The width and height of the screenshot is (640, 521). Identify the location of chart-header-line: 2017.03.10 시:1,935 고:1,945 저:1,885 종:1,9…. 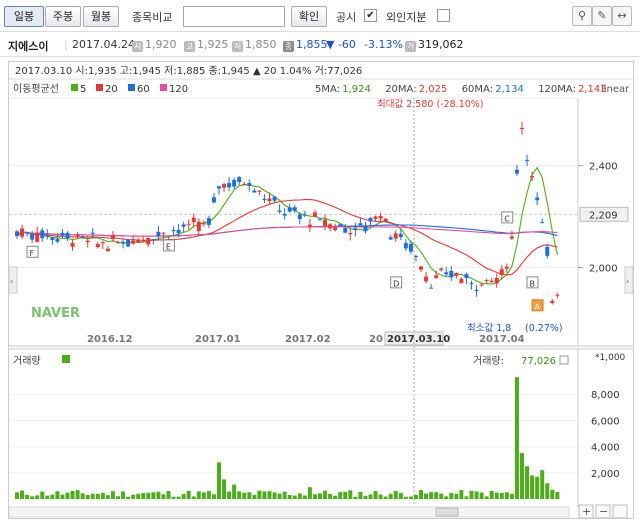
(188, 71).